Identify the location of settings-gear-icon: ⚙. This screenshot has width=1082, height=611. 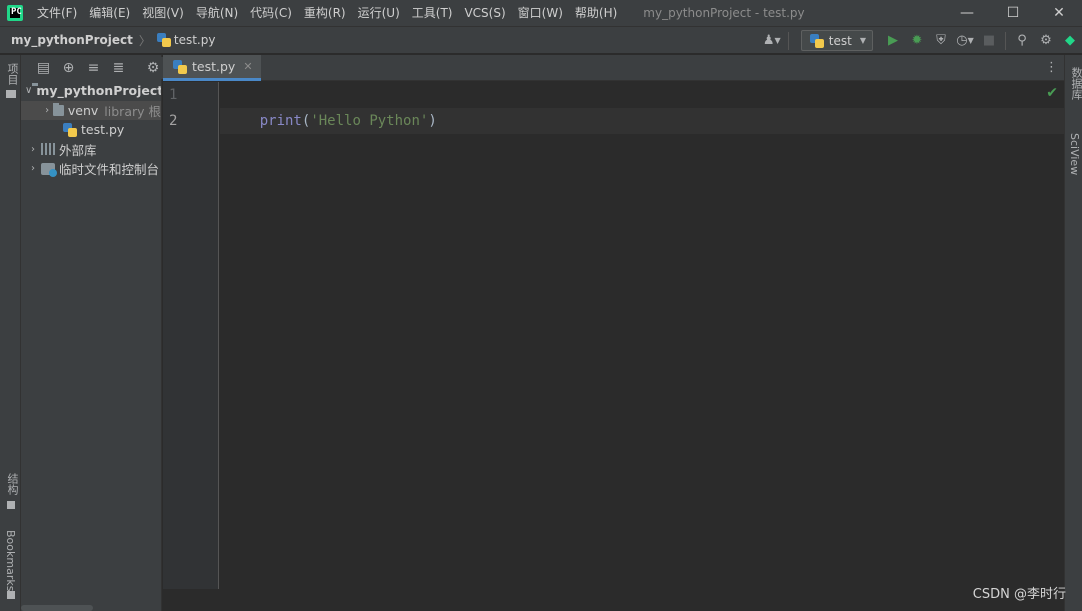
(1046, 41).